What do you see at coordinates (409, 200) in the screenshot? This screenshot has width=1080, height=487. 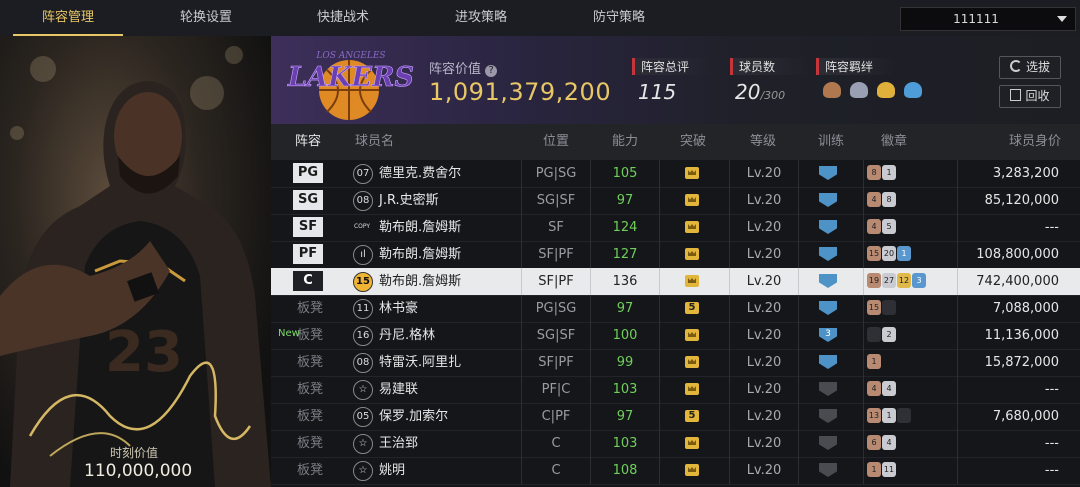 I see `player-name: J.R.史密斯` at bounding box center [409, 200].